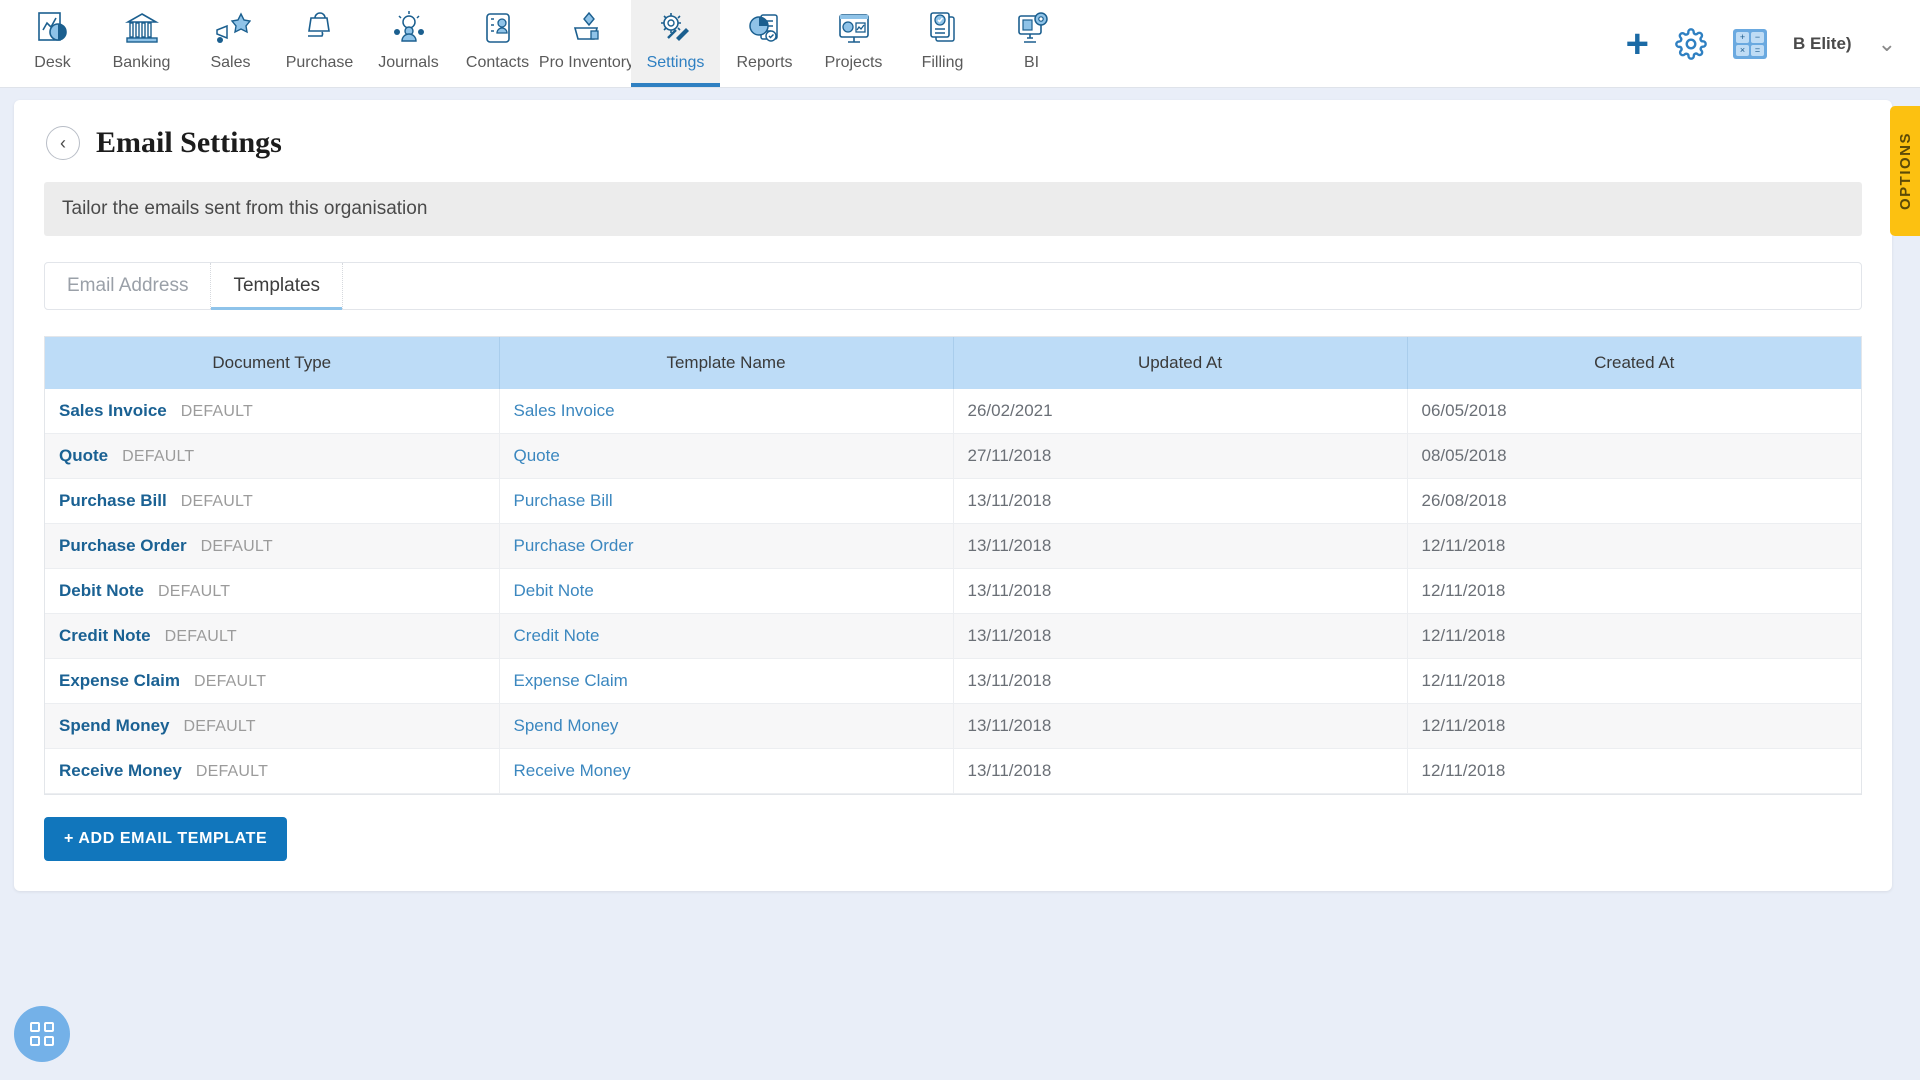  I want to click on document-type-link: Expense Claim, so click(119, 680).